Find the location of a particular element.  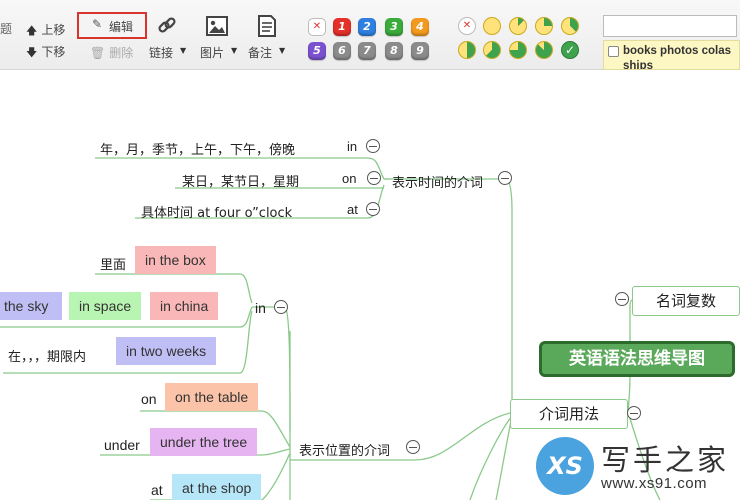

move-up-button: 🡅 上移 is located at coordinates (45, 30).